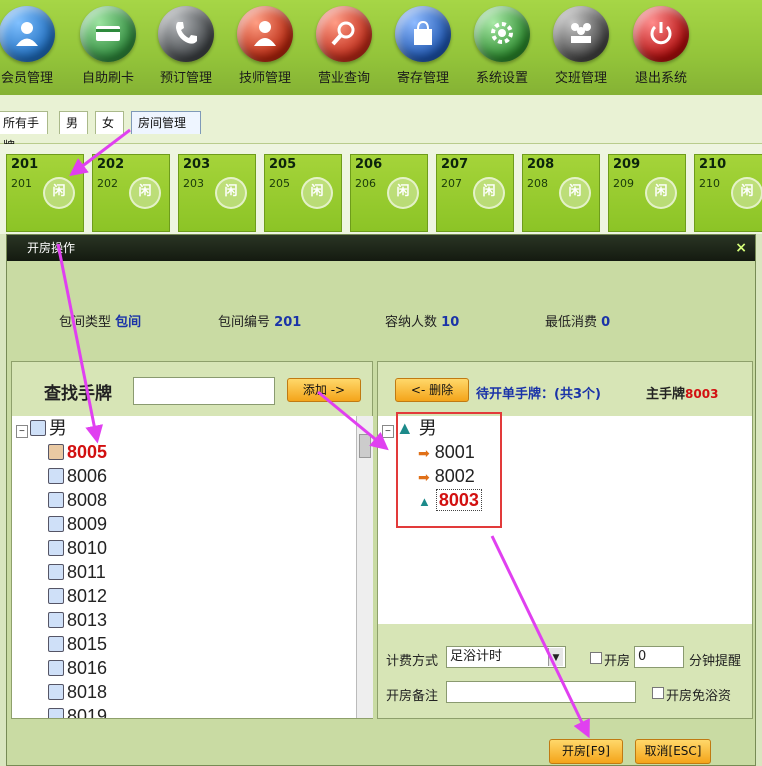  I want to click on room-code: 210, so click(709, 183).